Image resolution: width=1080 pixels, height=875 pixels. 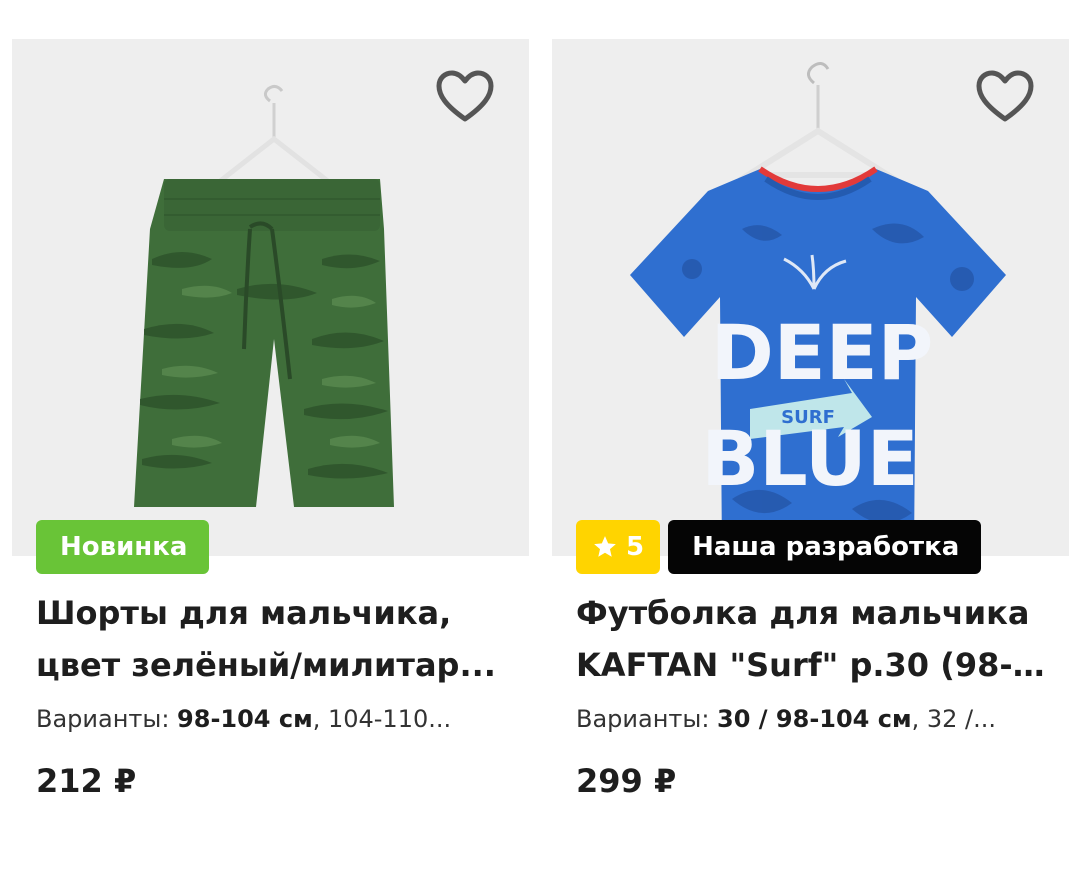 I want to click on badge-row: 5 Наша разработка, so click(x=779, y=547).